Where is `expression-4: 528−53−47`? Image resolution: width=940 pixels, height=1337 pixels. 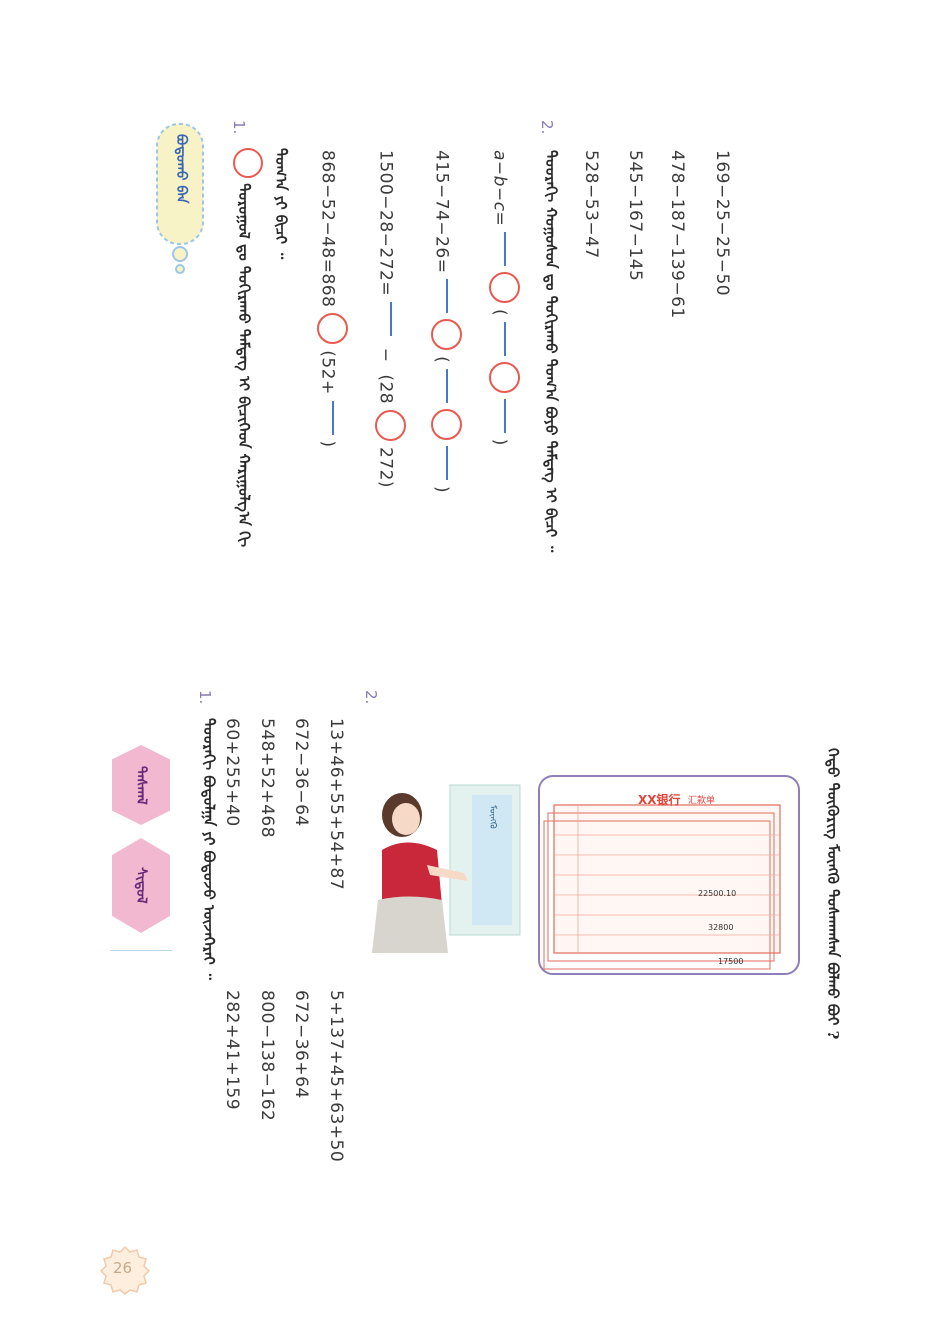
expression-4: 528−53−47 is located at coordinates (591, 204).